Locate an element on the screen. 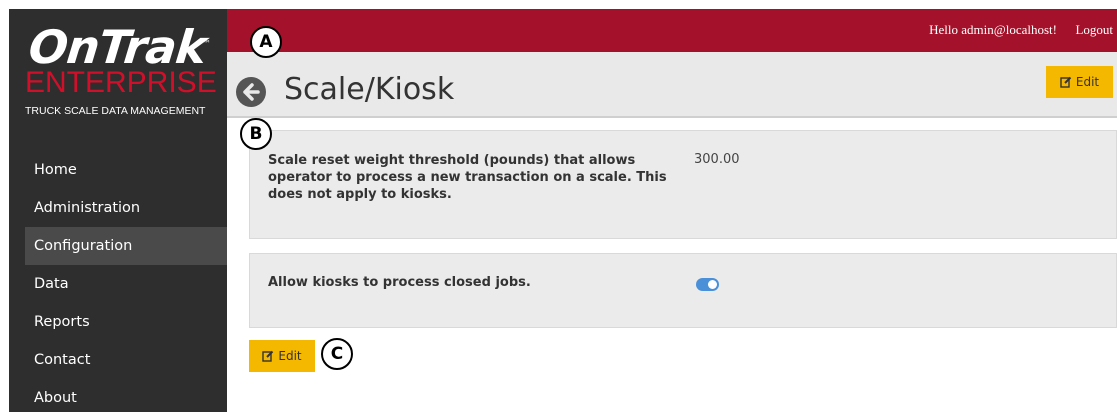 This screenshot has height=412, width=1117. closed-jobs-toggle is located at coordinates (707, 284).